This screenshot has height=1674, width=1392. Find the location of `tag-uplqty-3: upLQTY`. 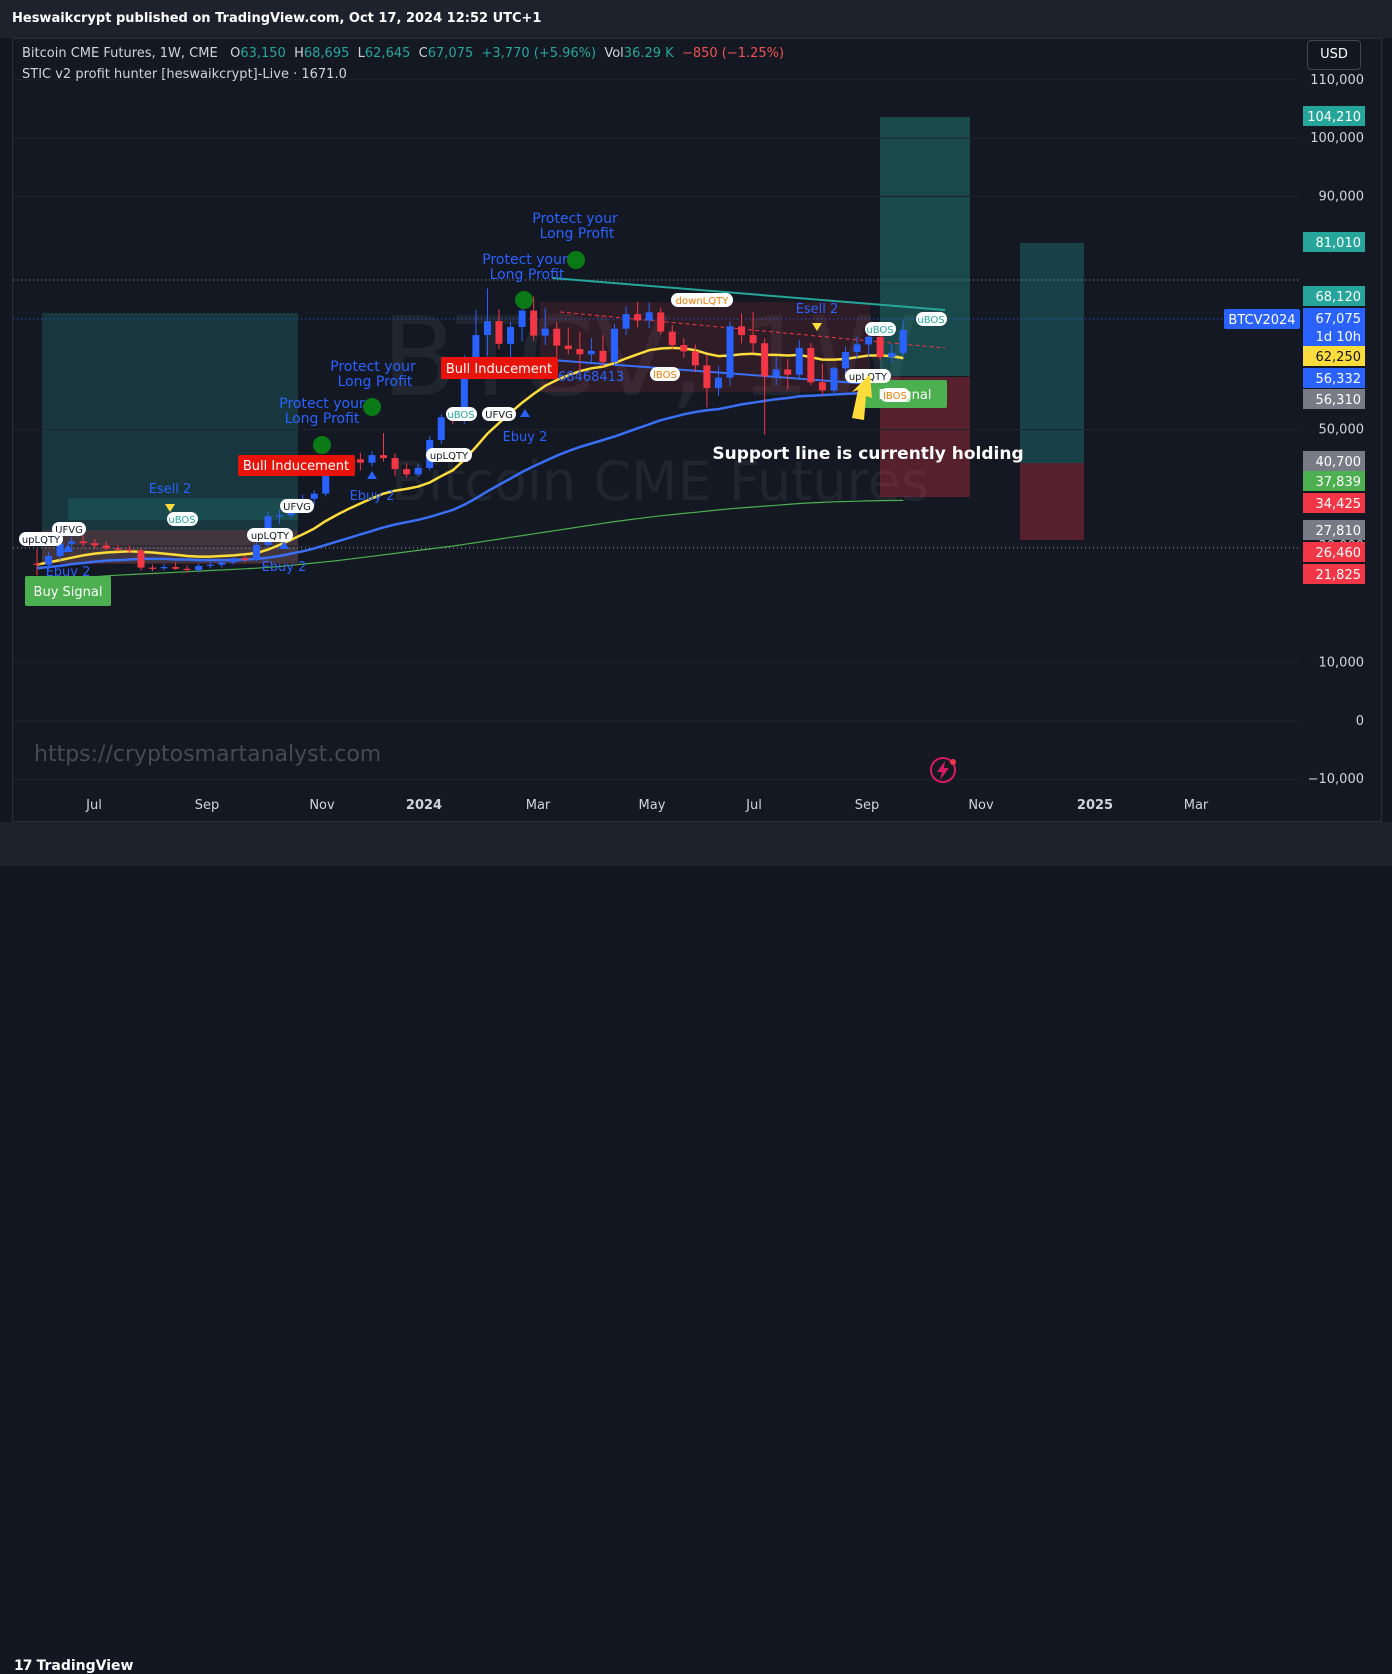

tag-uplqty-3: upLQTY is located at coordinates (449, 455).